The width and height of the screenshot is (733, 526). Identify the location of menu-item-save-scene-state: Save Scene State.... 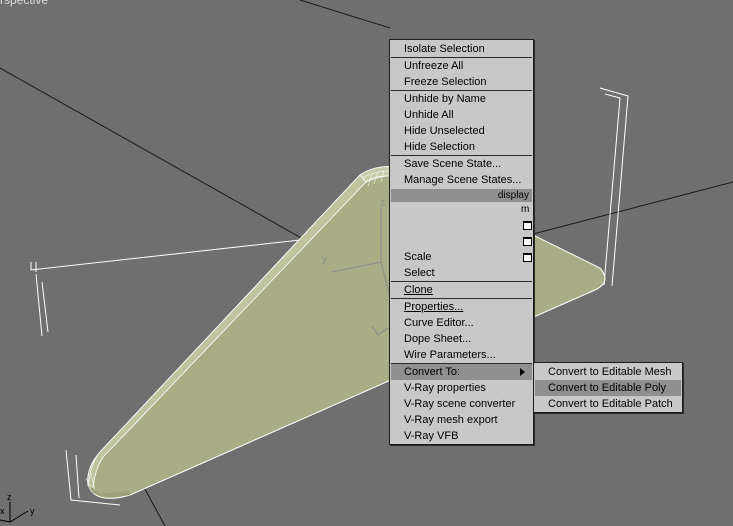
(461, 164).